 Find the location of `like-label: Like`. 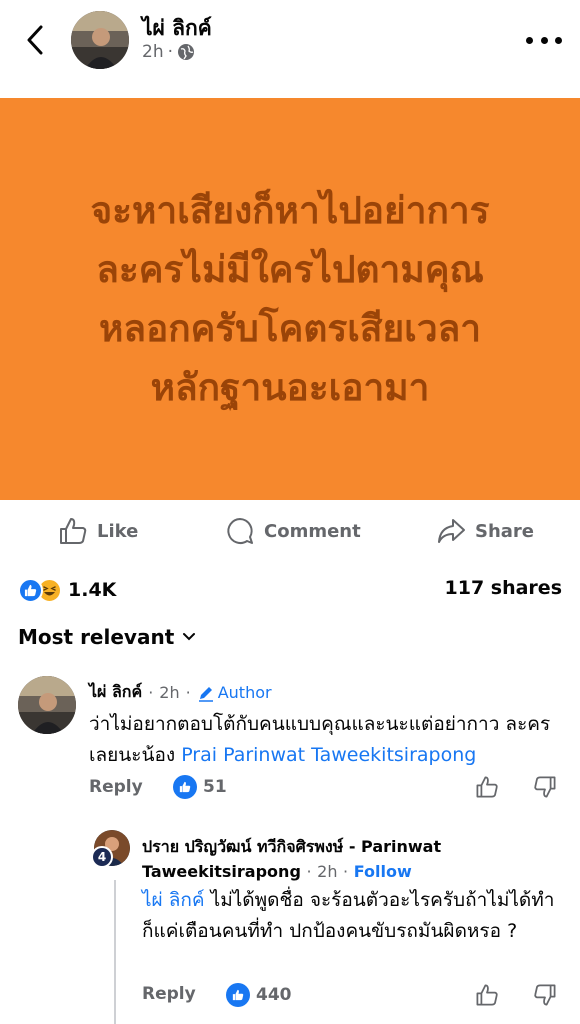

like-label: Like is located at coordinates (118, 531).